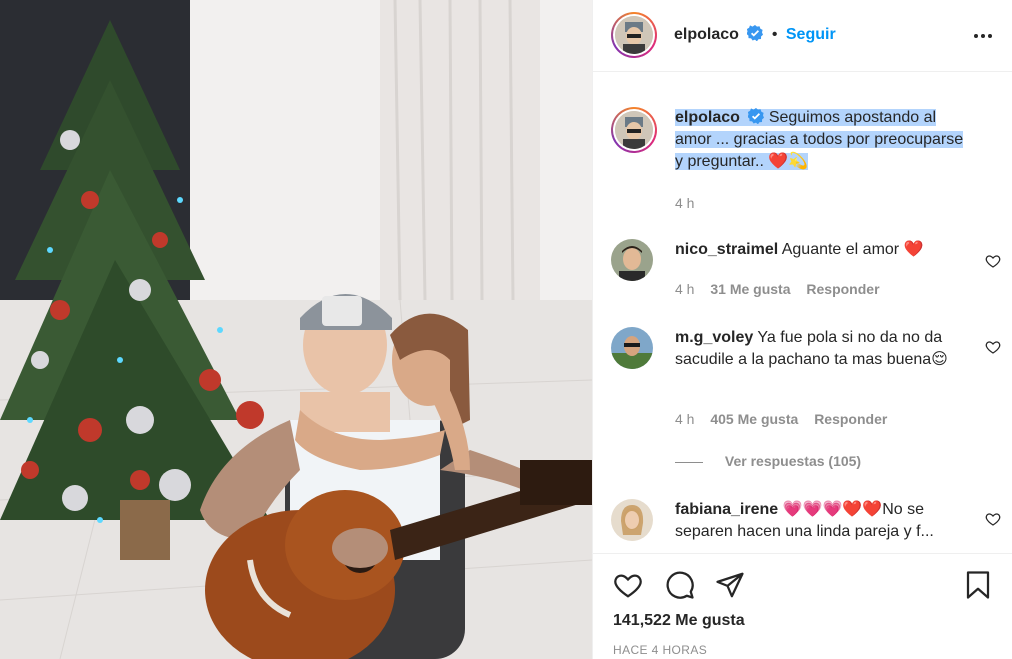 The width and height of the screenshot is (1012, 659). I want to click on likes-count: 141,522 Me gusta, so click(679, 621).